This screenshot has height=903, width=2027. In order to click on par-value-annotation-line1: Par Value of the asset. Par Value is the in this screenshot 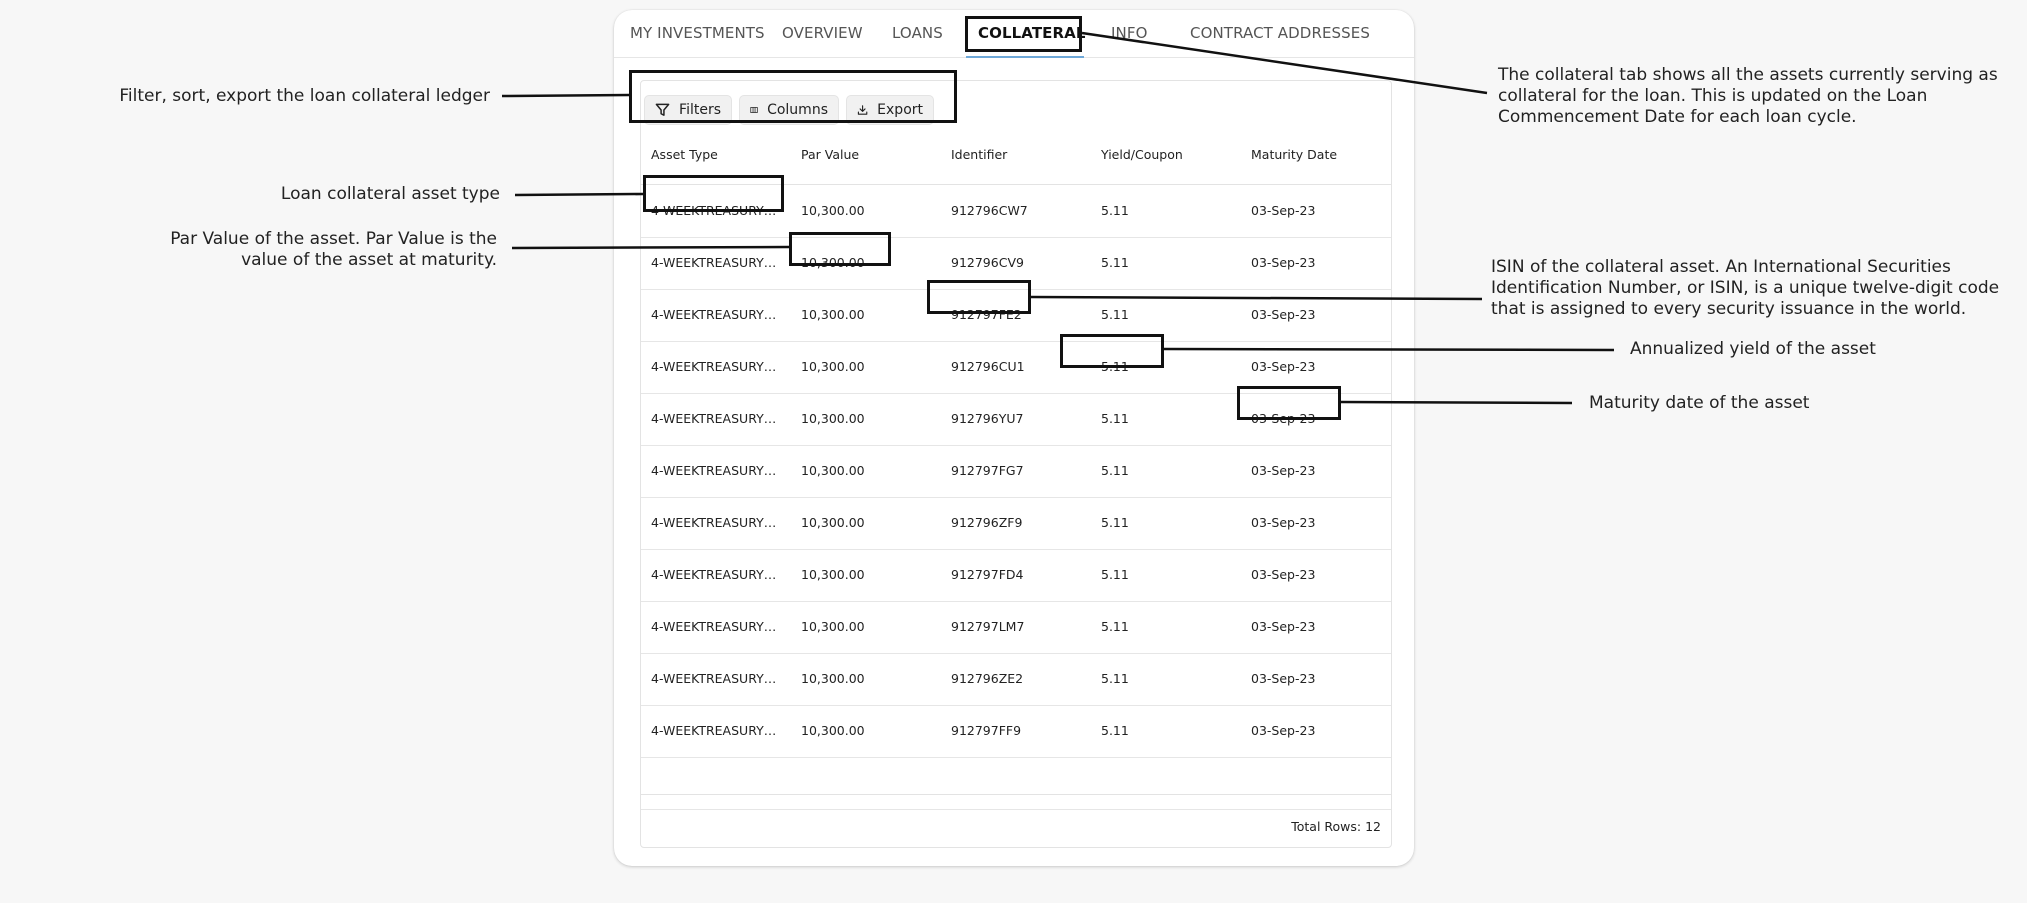, I will do `click(333, 239)`.